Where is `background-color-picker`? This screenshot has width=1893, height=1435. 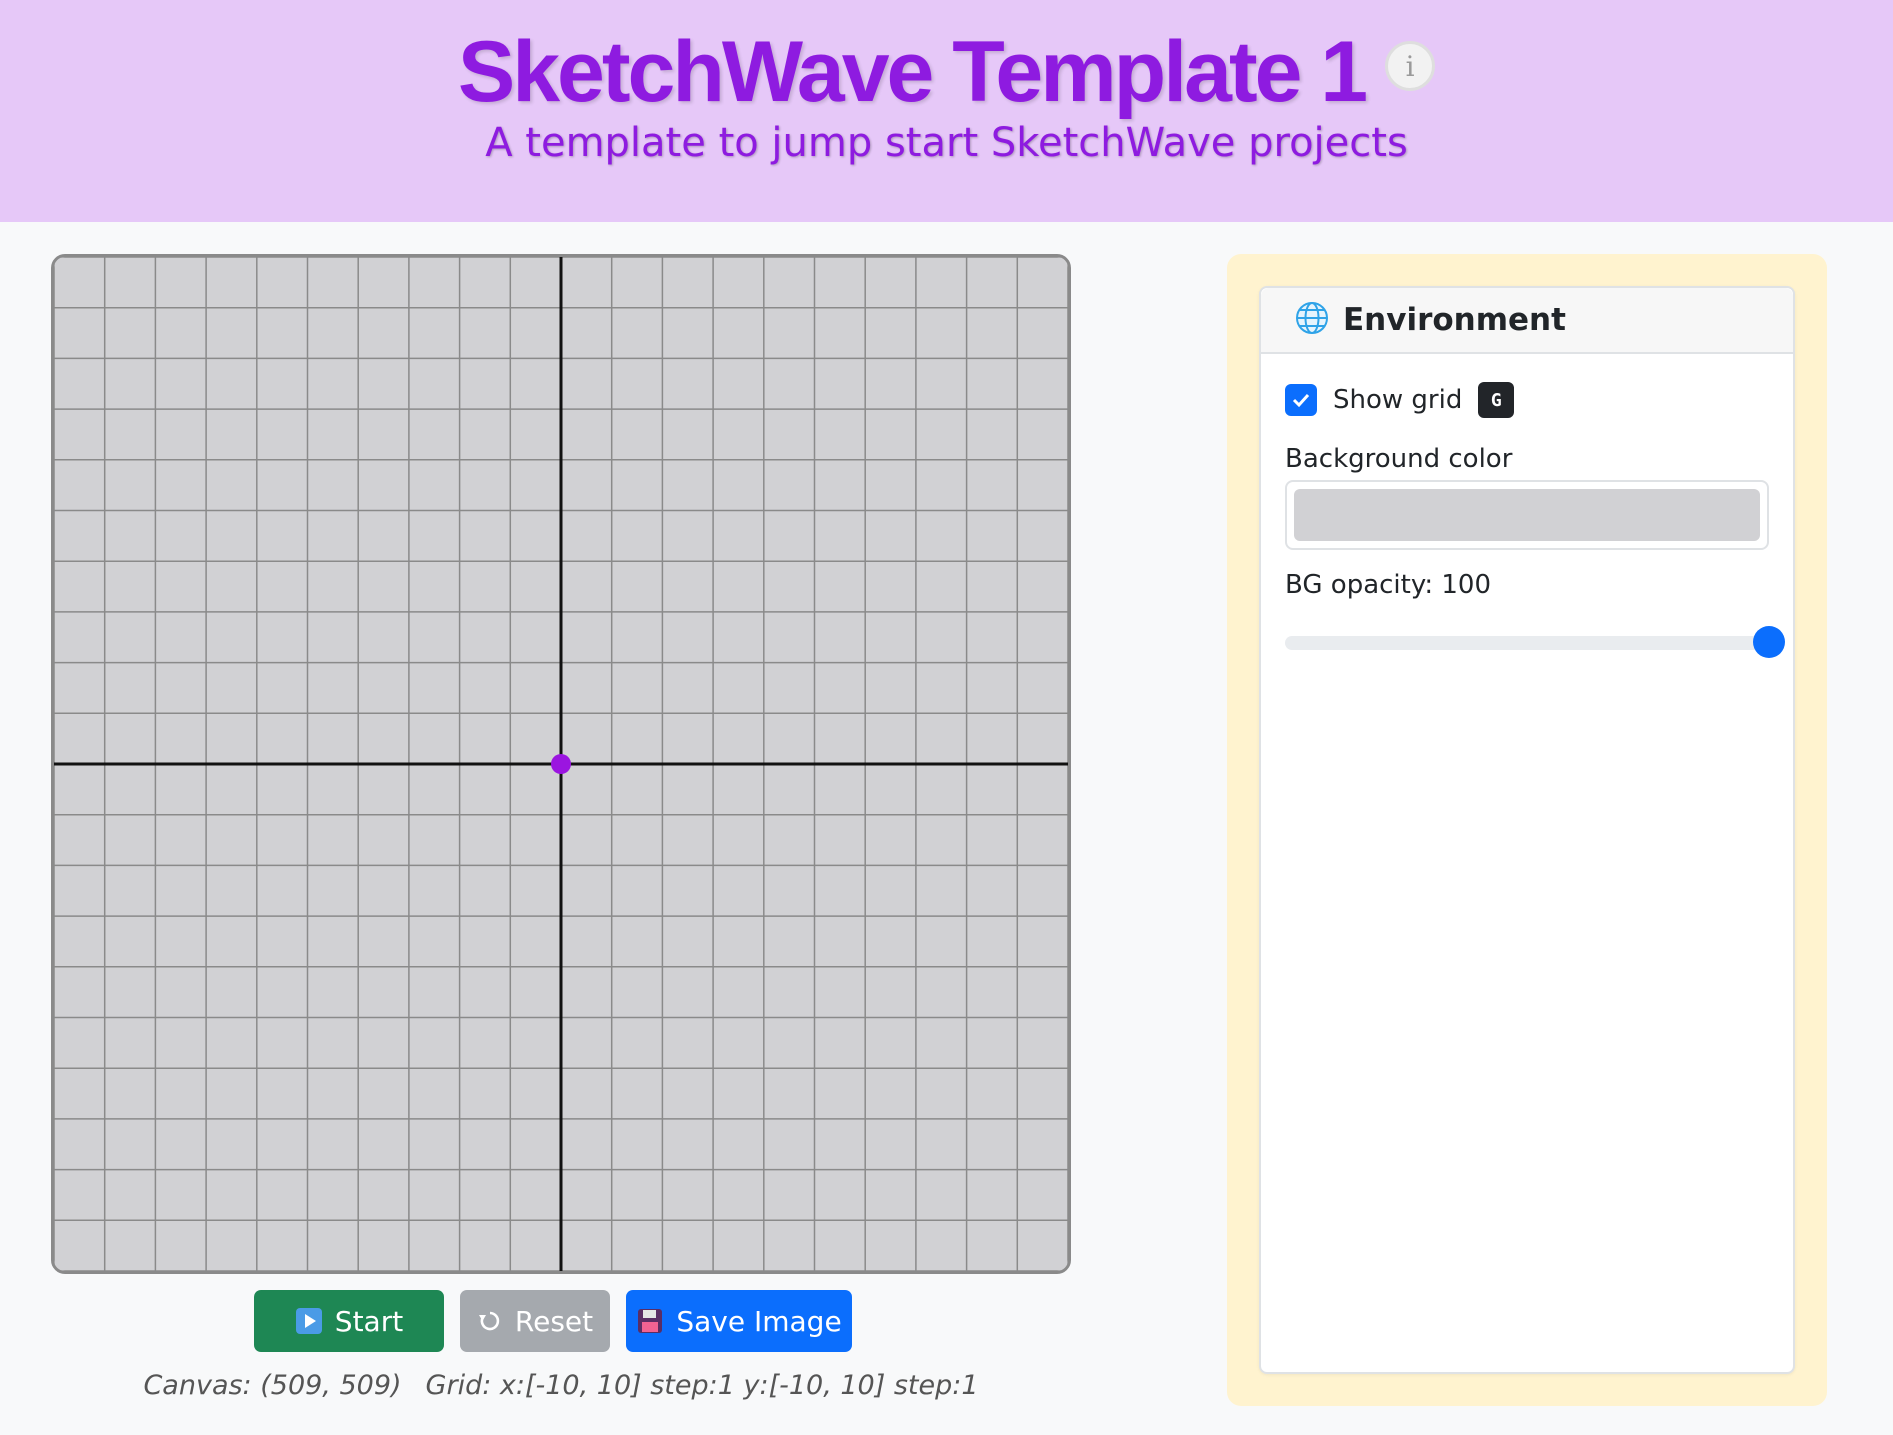 background-color-picker is located at coordinates (1527, 515).